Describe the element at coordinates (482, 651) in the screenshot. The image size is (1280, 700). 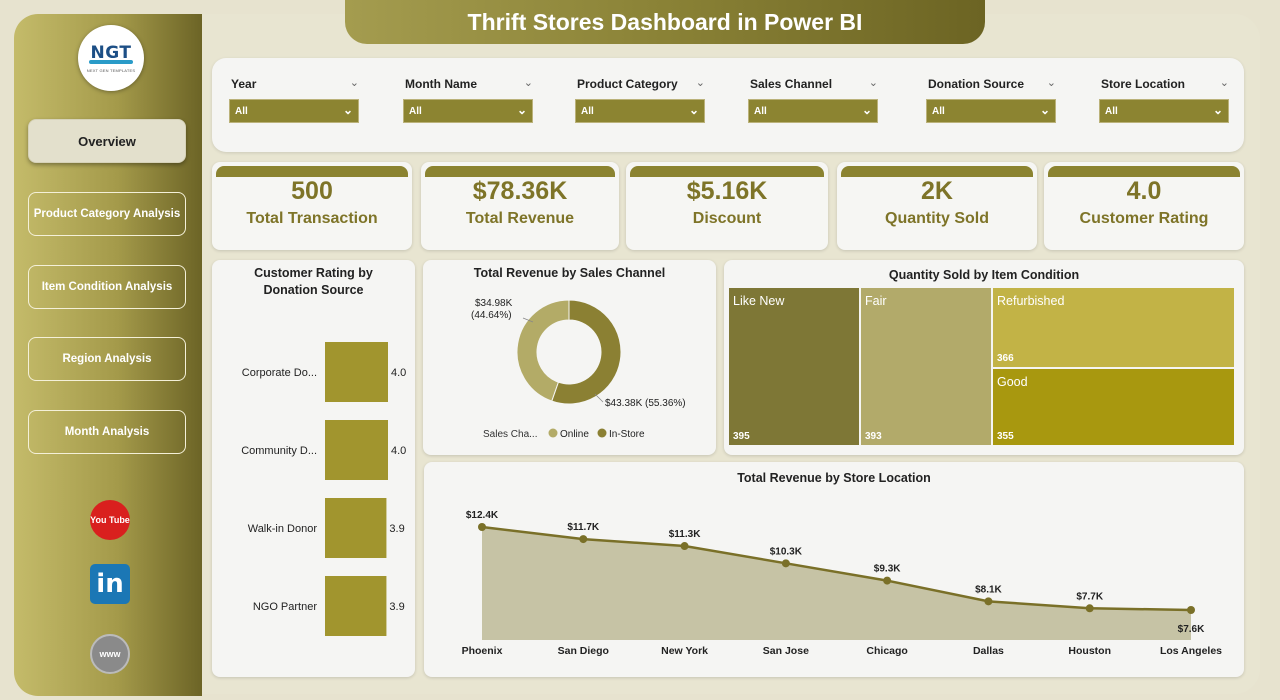
I see `x-tick-label: Phoenix` at that location.